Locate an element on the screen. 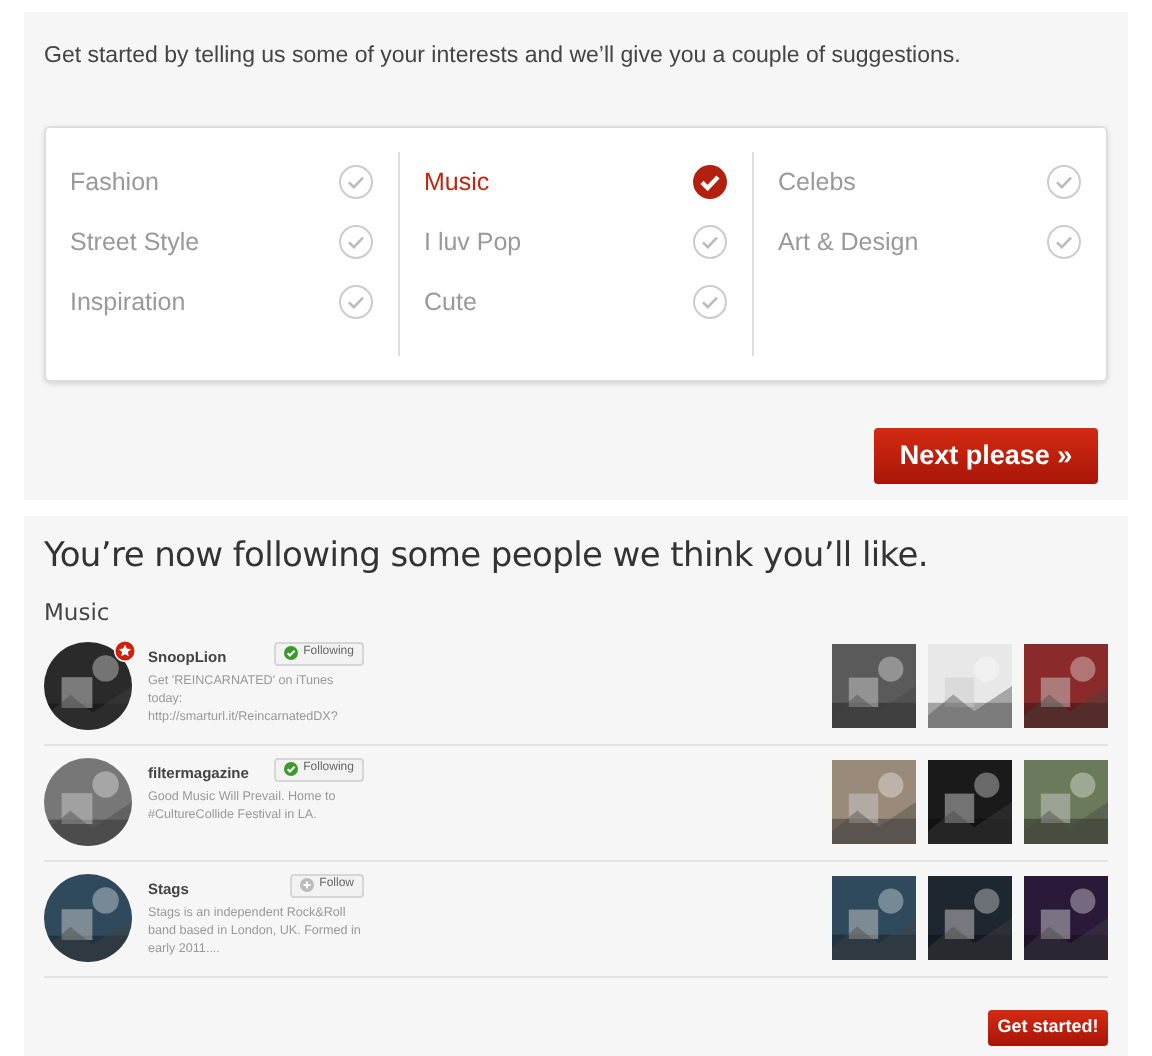  plus-icon is located at coordinates (306, 885).